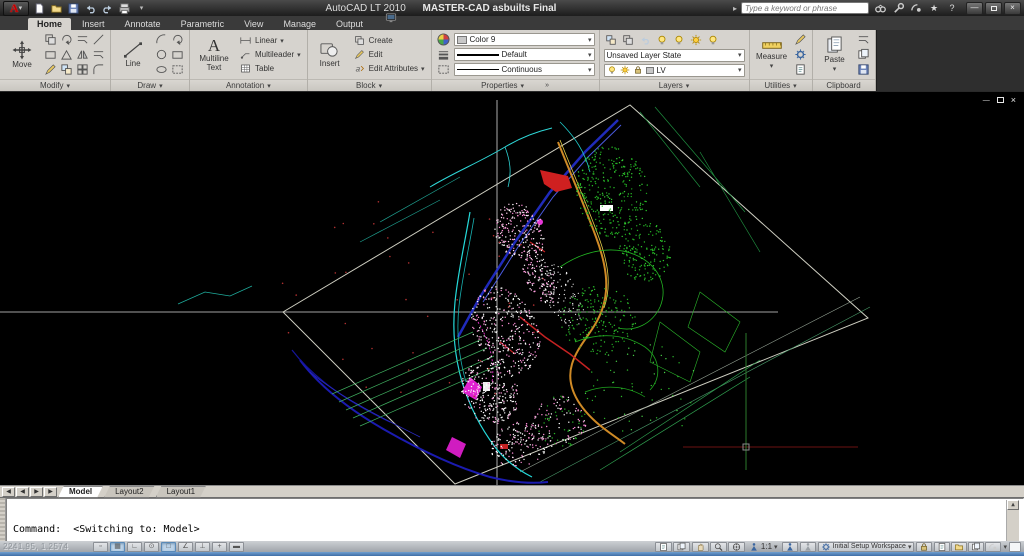 The height and width of the screenshot is (556, 1024). Describe the element at coordinates (524, 39) in the screenshot. I see `object-color-dropdown: Color 9 ▾` at that location.